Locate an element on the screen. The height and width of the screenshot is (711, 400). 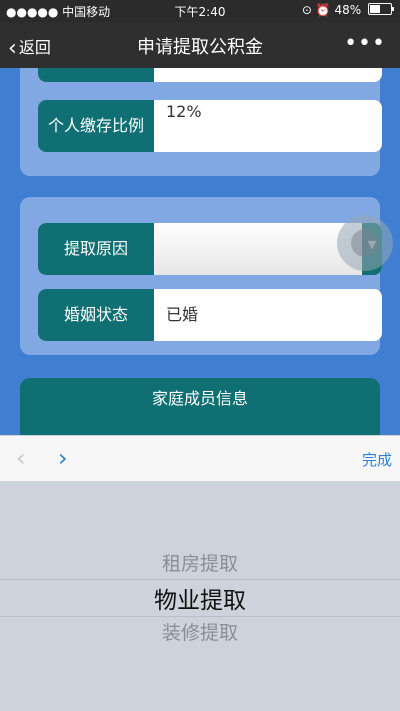
alarm-icon: ⏰ is located at coordinates (323, 10).